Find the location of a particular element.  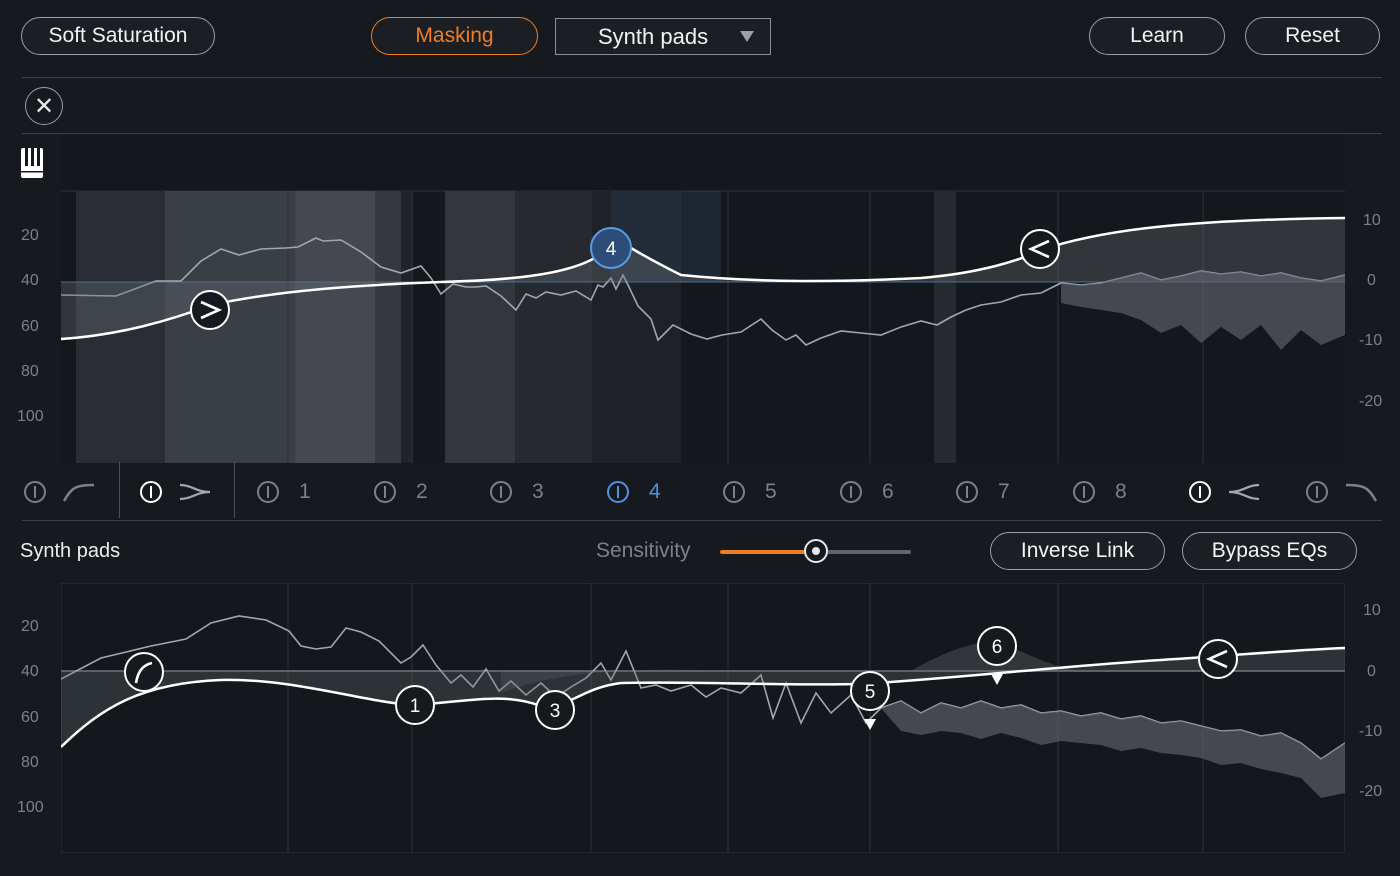

eq-node-3: 3 is located at coordinates (555, 710).